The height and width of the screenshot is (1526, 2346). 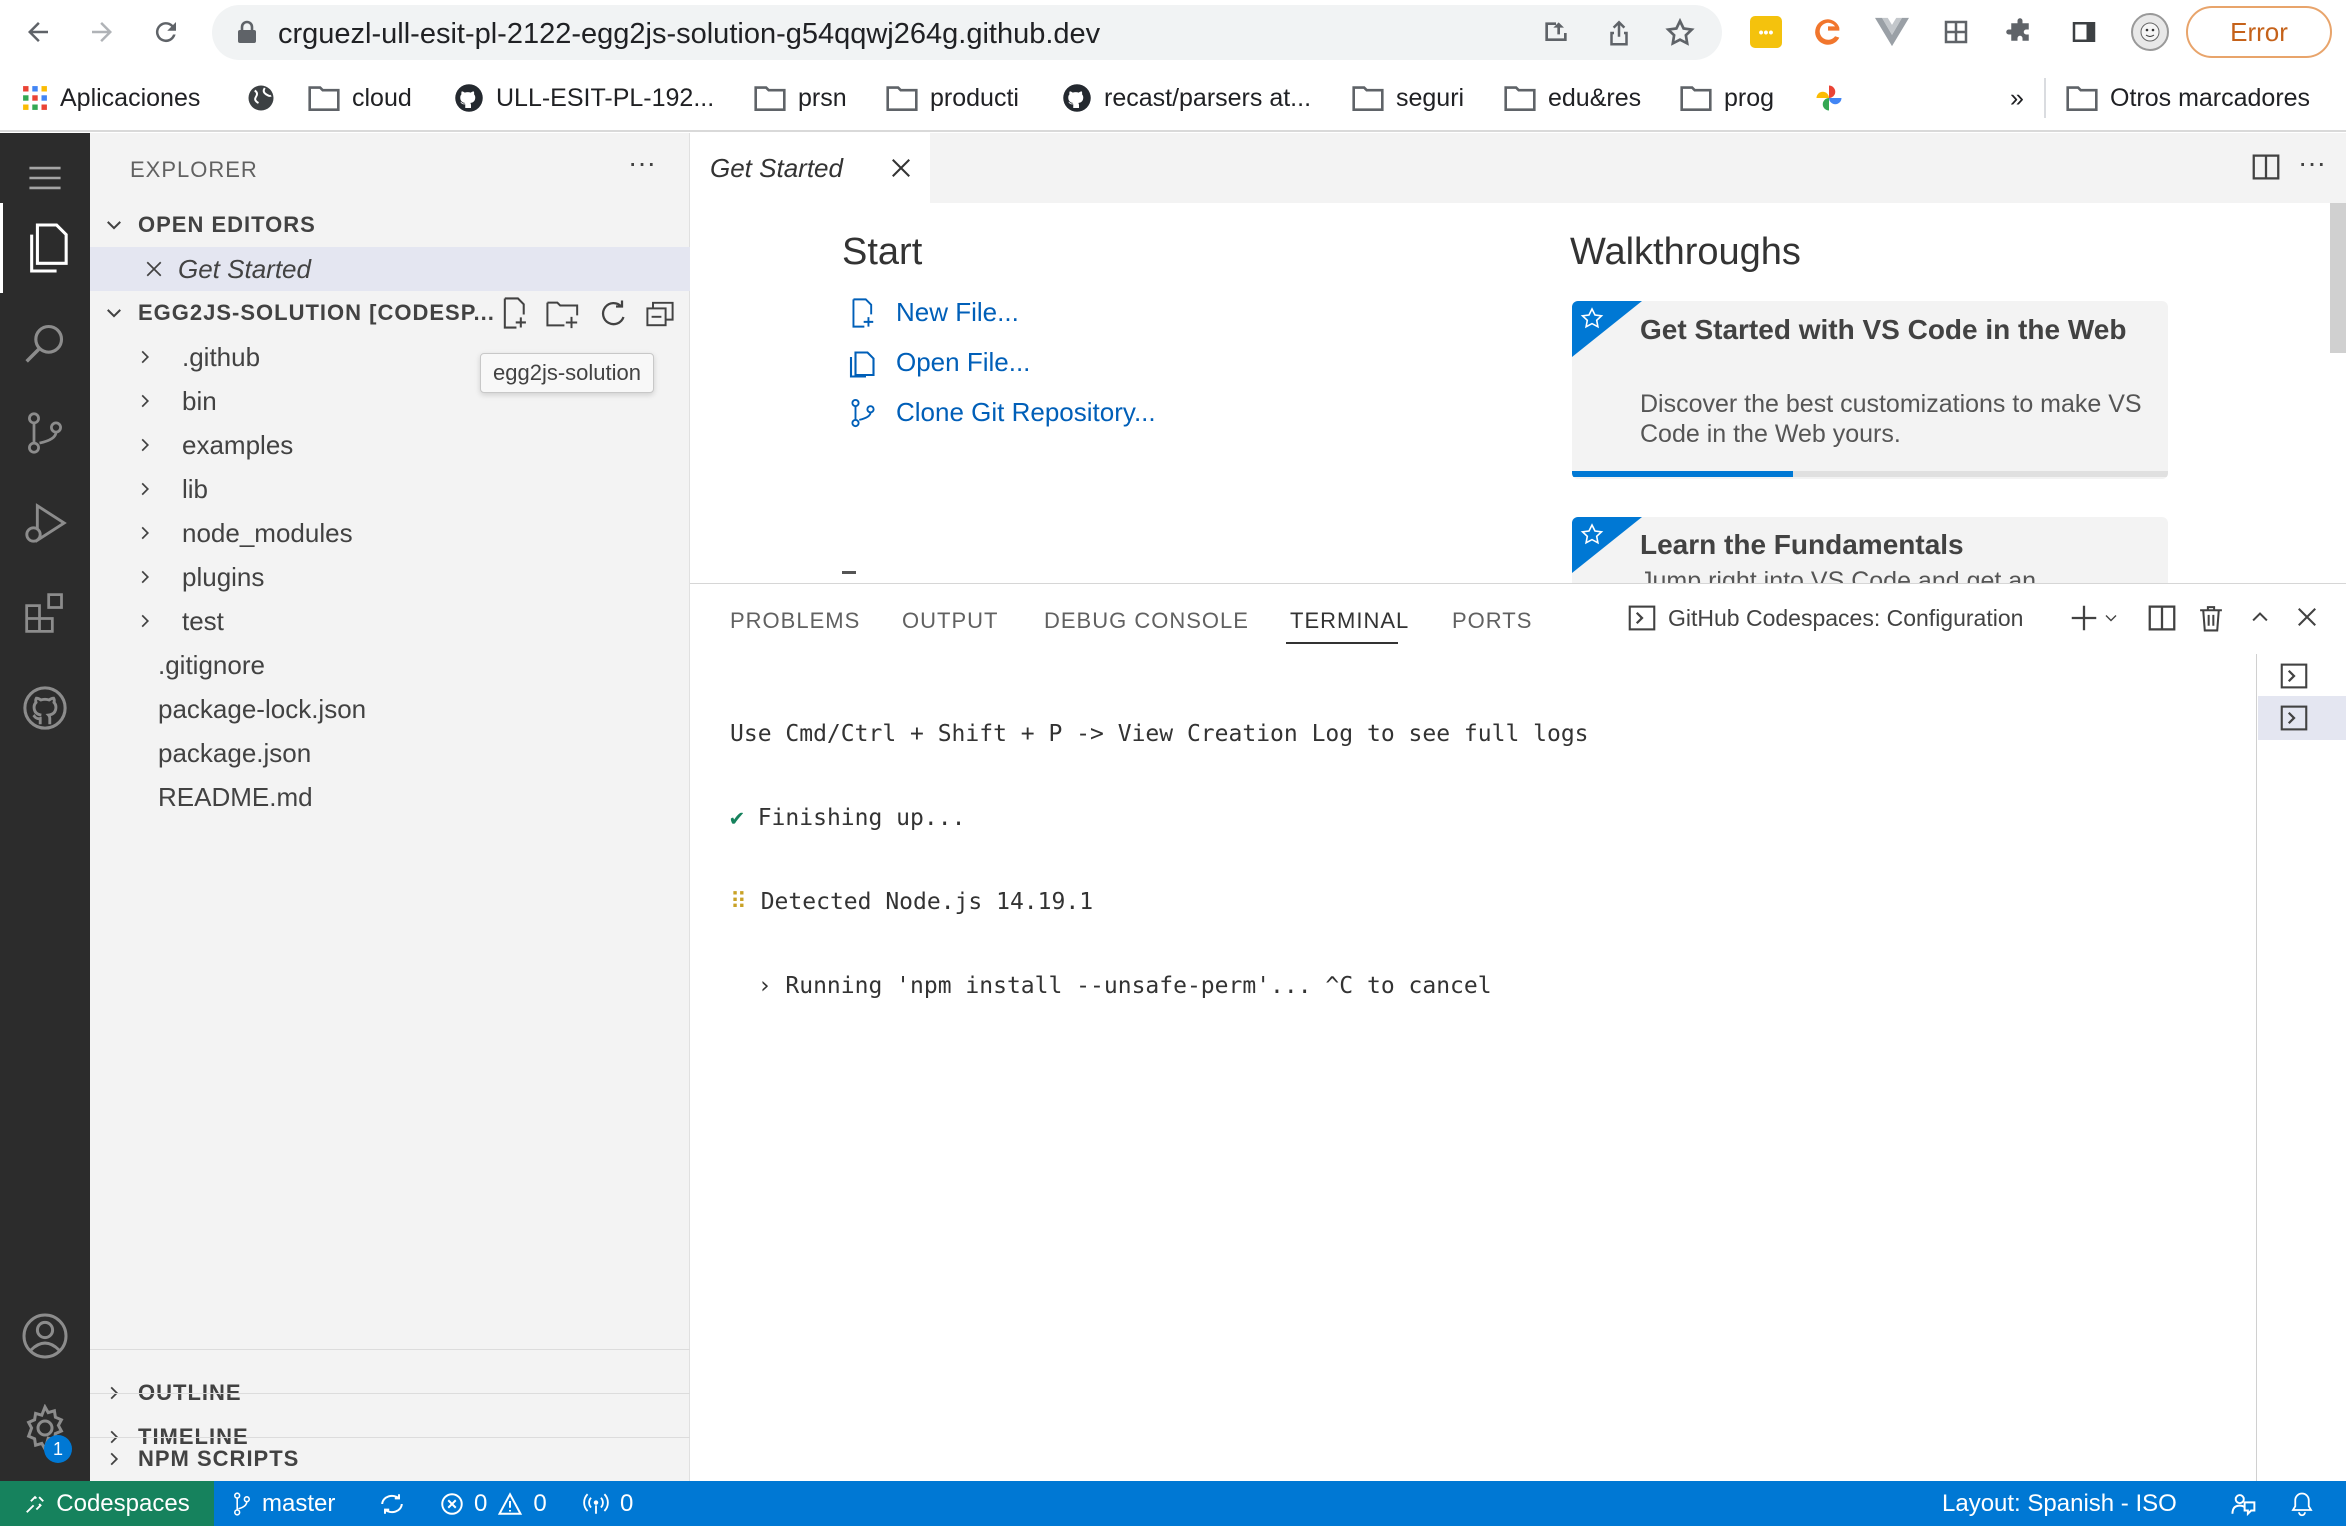 What do you see at coordinates (390, 577) in the screenshot?
I see `tree-folder: plugins` at bounding box center [390, 577].